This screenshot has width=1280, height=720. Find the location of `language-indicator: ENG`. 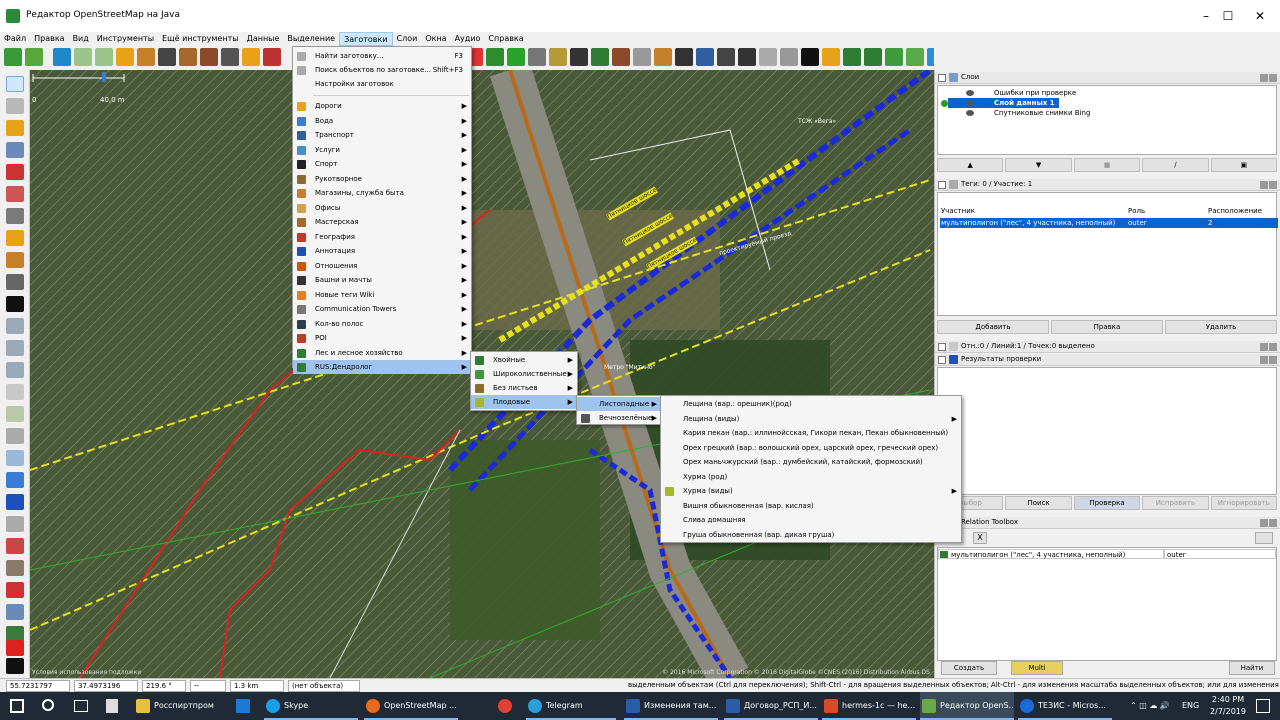

language-indicator: ENG is located at coordinates (1190, 706).